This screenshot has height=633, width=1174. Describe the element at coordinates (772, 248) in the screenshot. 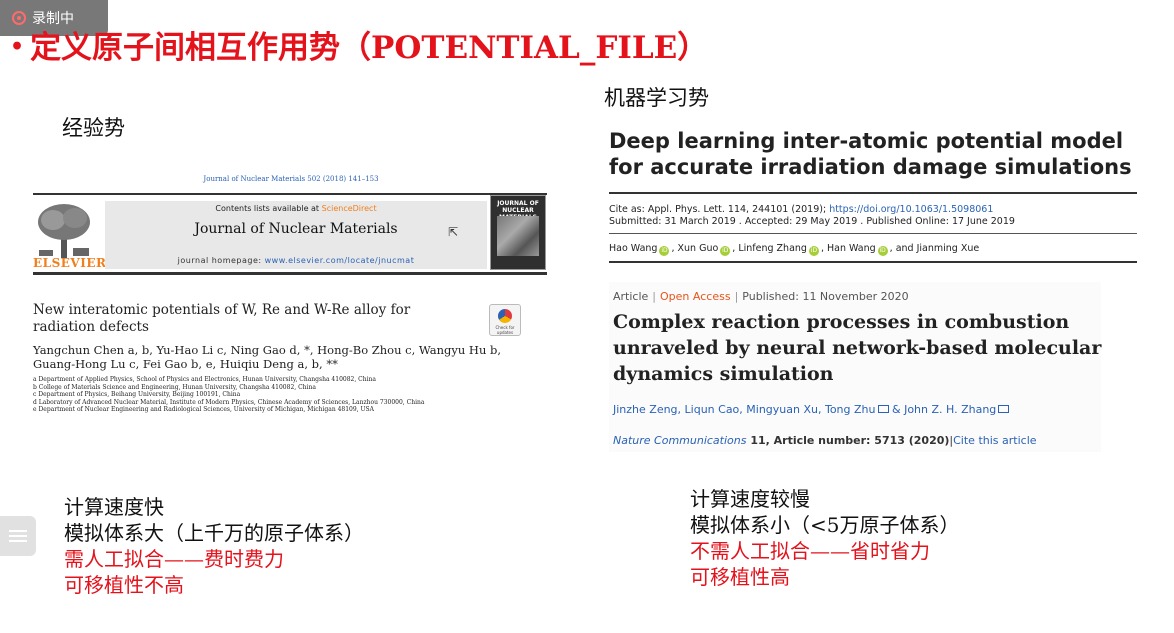

I see `author-name: Linfeng Zhang` at that location.